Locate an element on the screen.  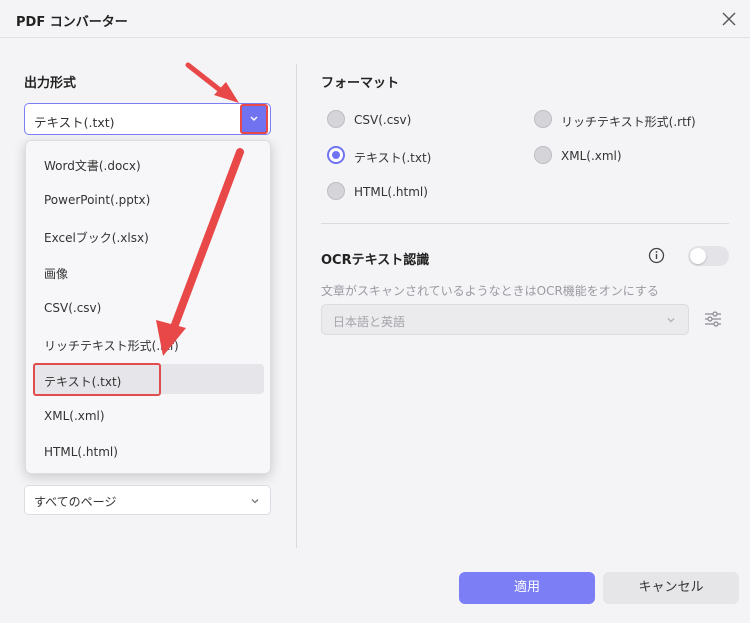
horizontal-divider is located at coordinates (525, 223).